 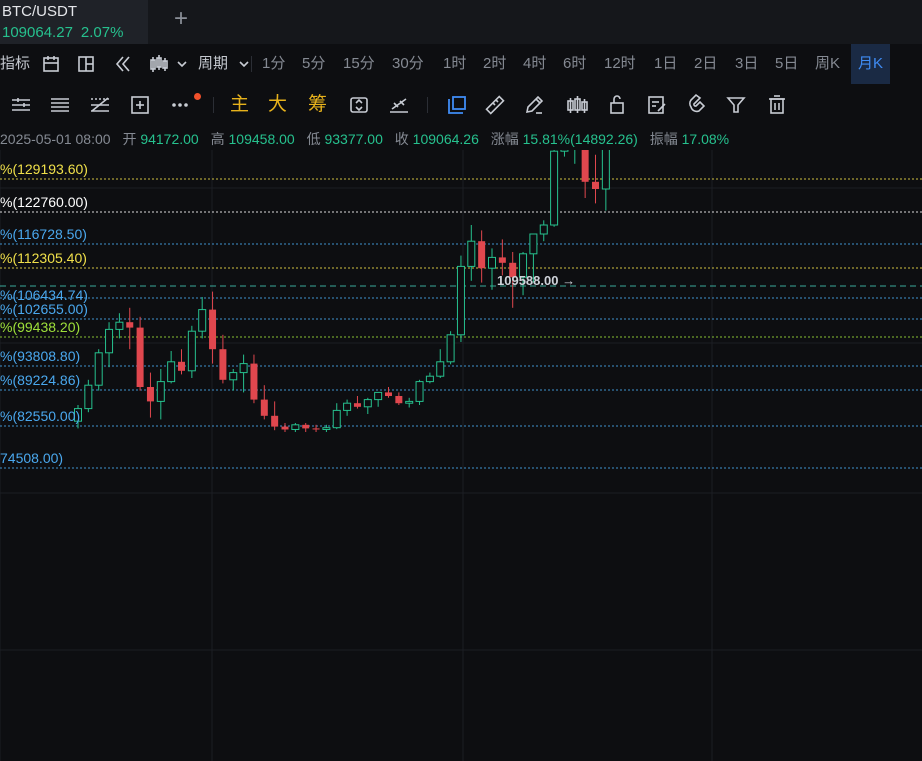 I want to click on period-5分: 5分, so click(x=313, y=64).